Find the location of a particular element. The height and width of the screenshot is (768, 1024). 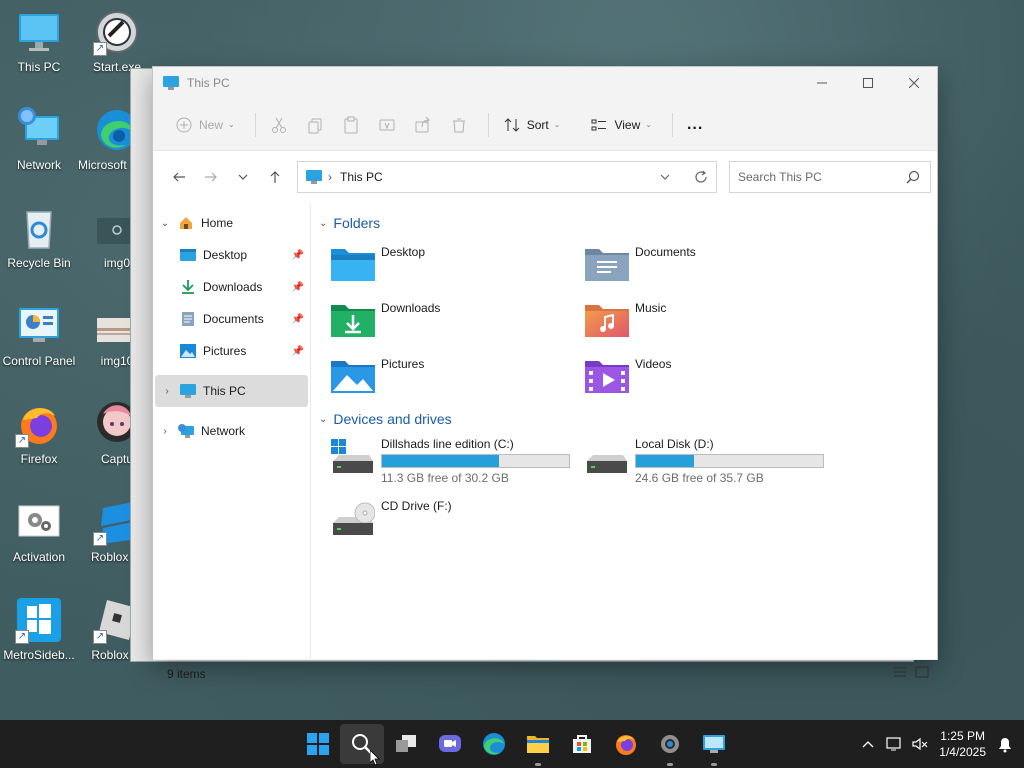

store-icon is located at coordinates (582, 744).